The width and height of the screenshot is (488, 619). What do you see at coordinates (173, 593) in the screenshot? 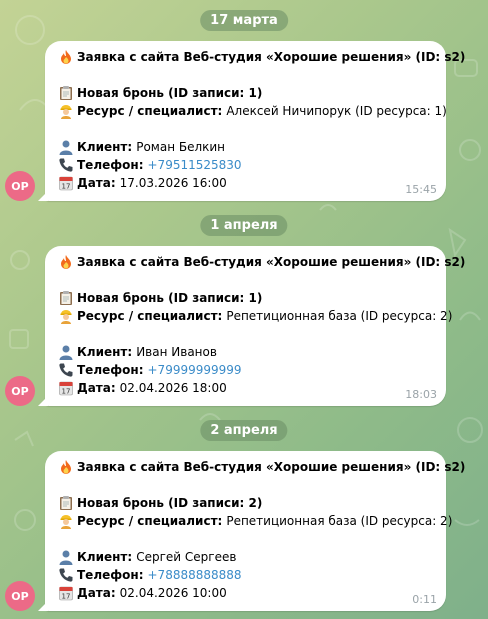
I see `date-value: 02.04.2026 10:00` at bounding box center [173, 593].